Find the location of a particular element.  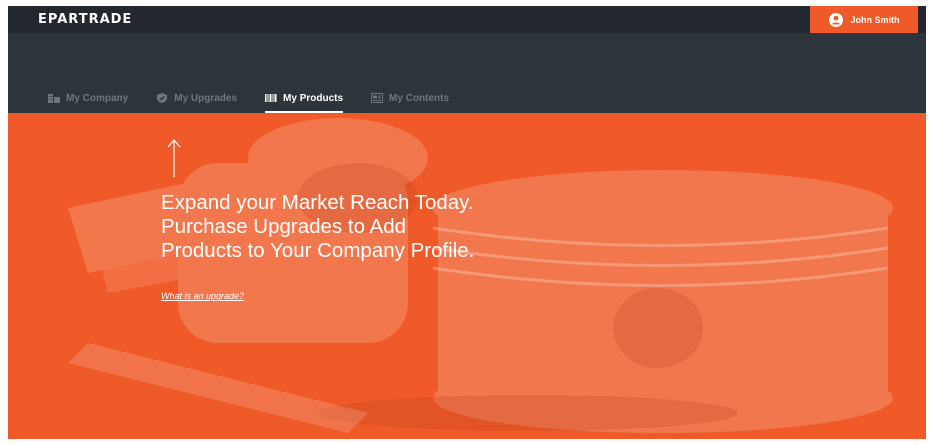

tab-my-contents: My Contents is located at coordinates (410, 98).